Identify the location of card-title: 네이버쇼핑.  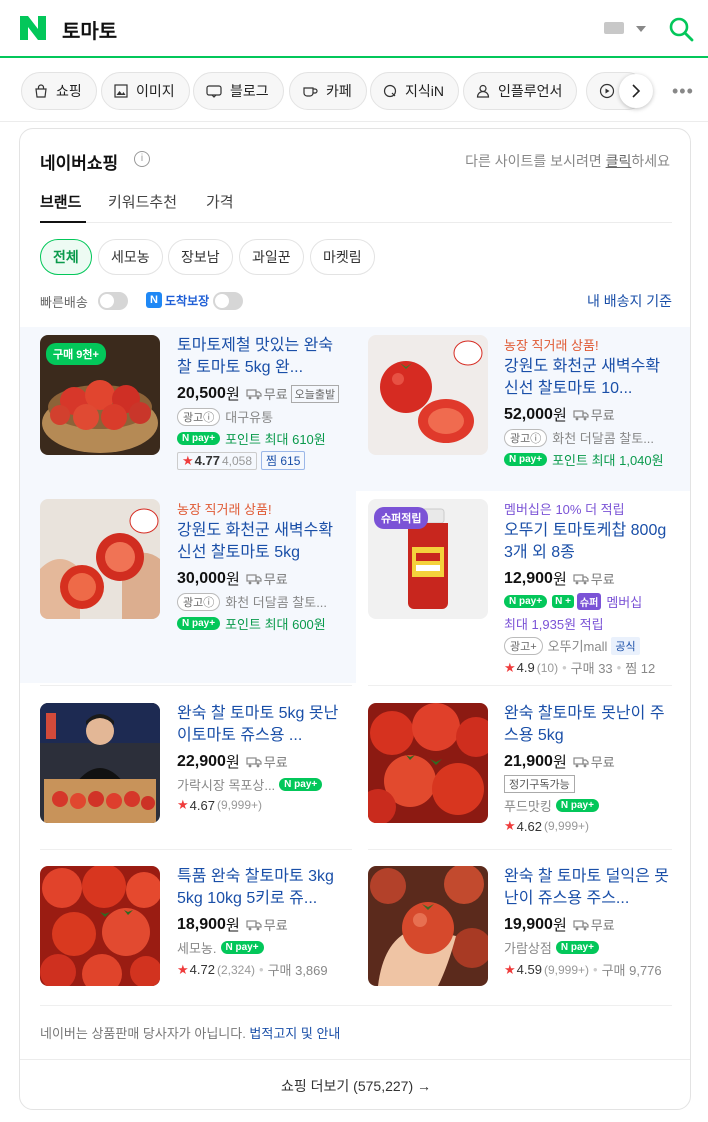
(79, 163).